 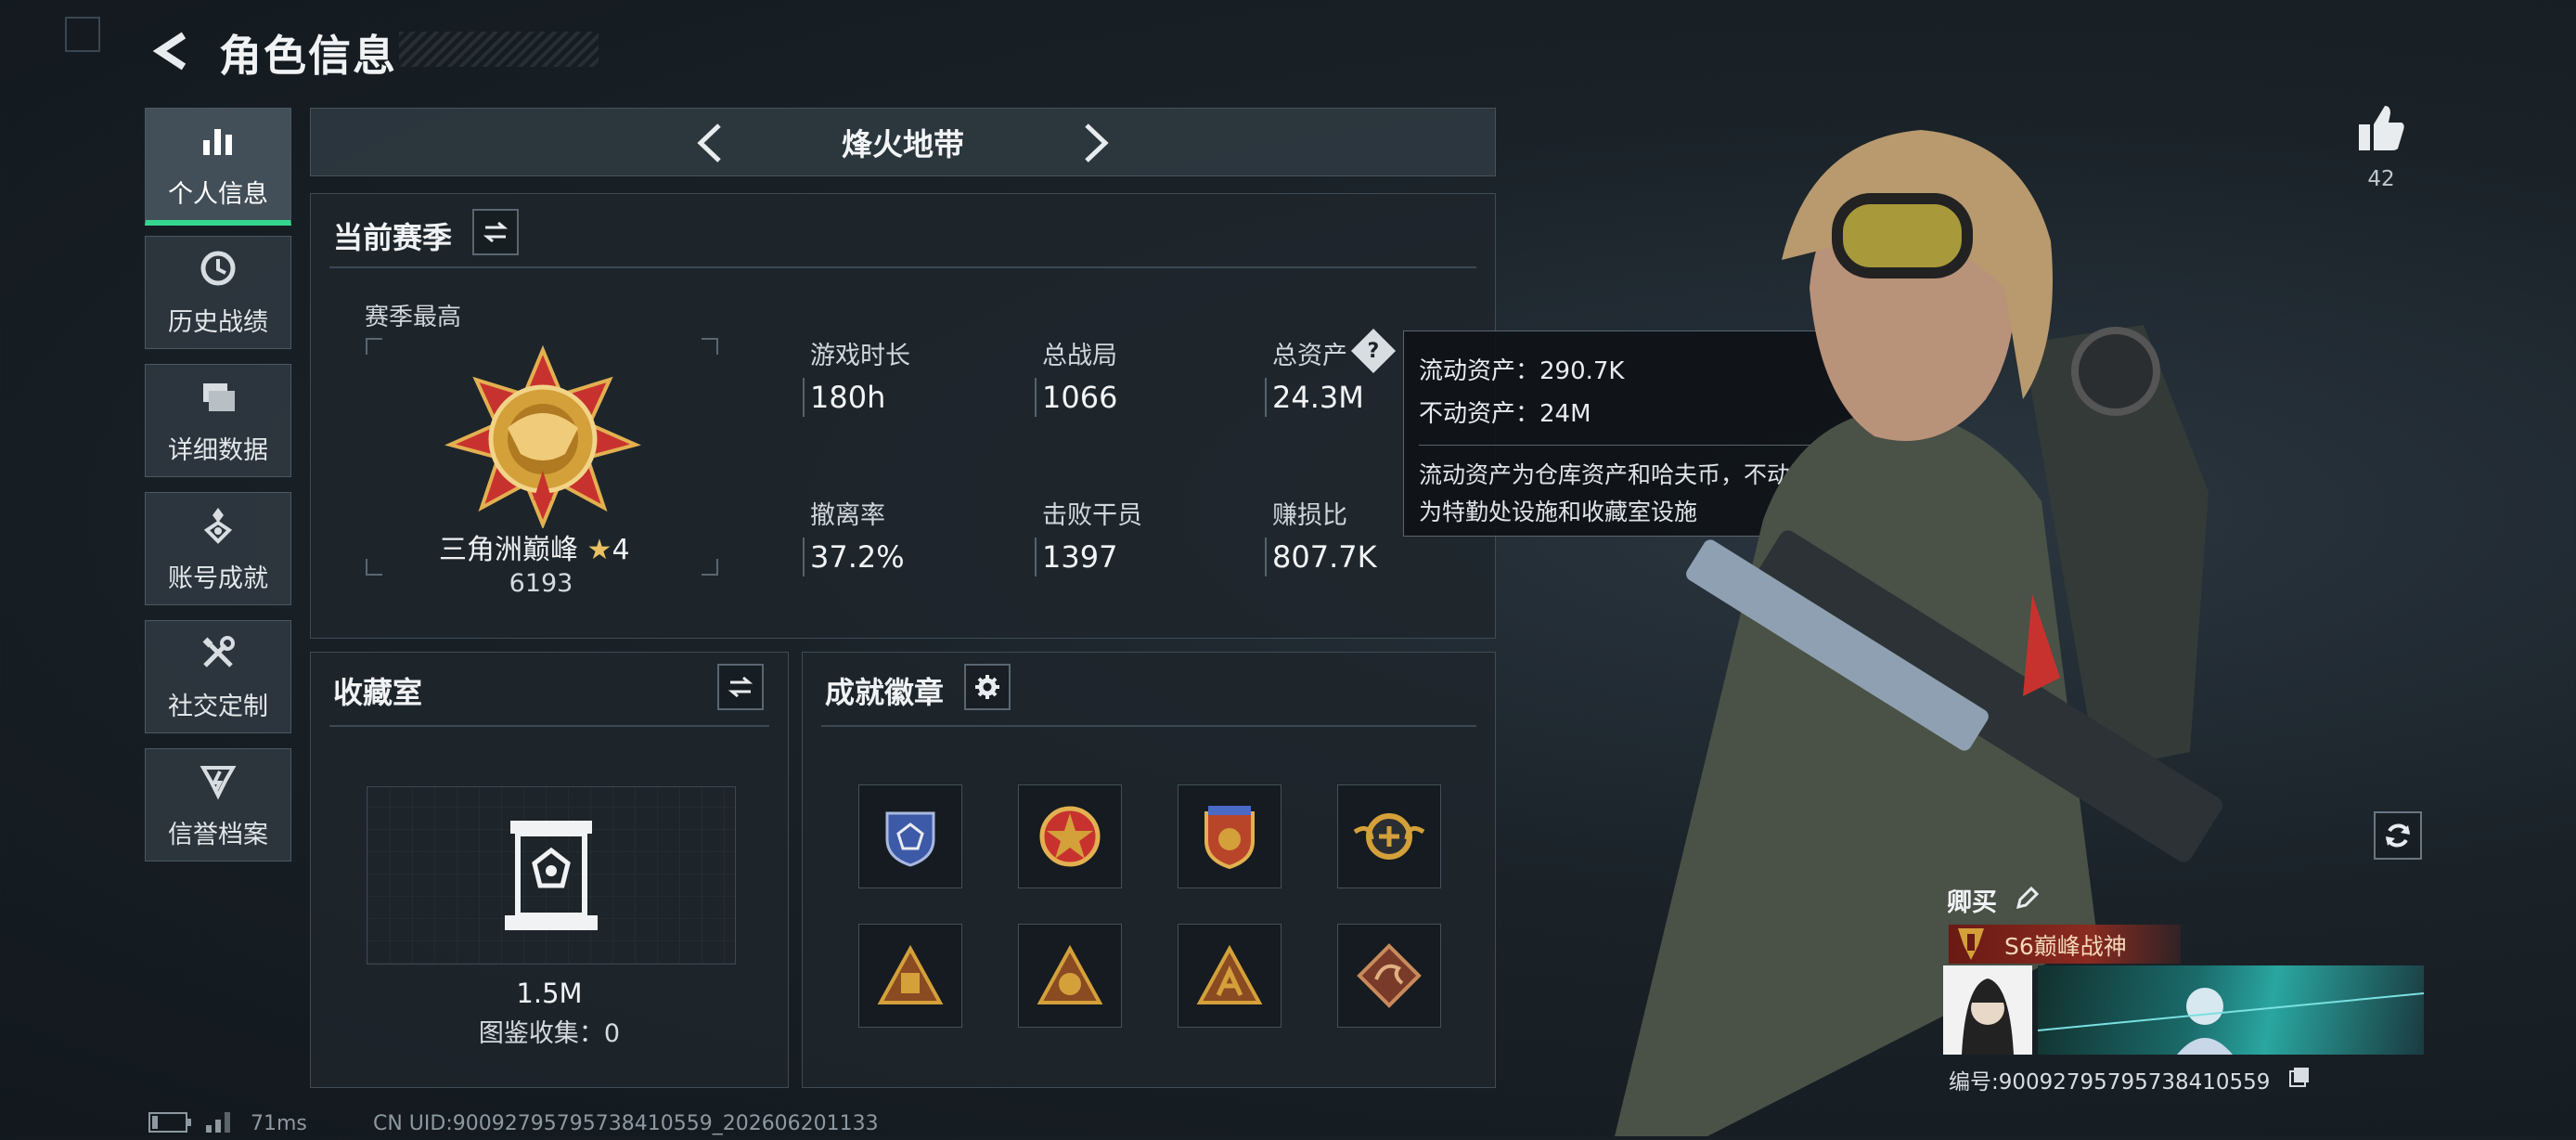 I want to click on display-case-icon, so click(x=551, y=877).